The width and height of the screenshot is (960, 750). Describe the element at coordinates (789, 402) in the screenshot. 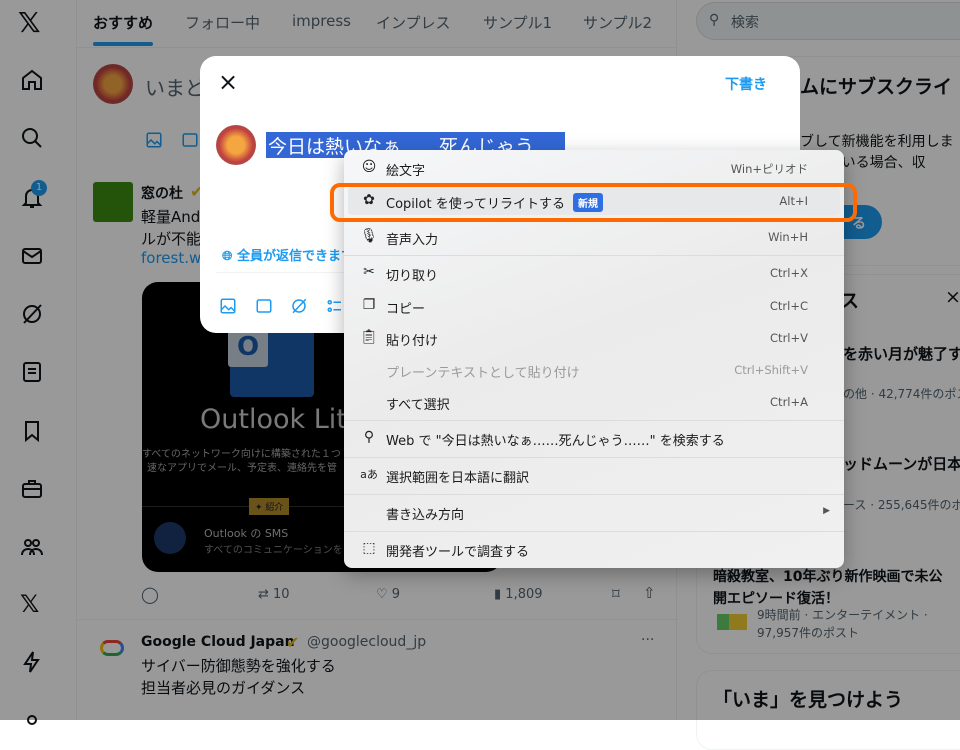

I see `menu-shortcut: Ctrl+A` at that location.